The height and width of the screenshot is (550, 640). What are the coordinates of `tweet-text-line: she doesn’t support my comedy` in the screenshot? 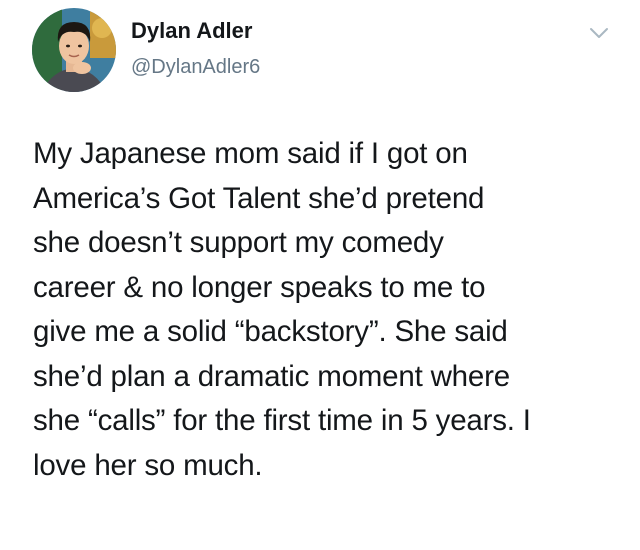 It's located at (238, 242).